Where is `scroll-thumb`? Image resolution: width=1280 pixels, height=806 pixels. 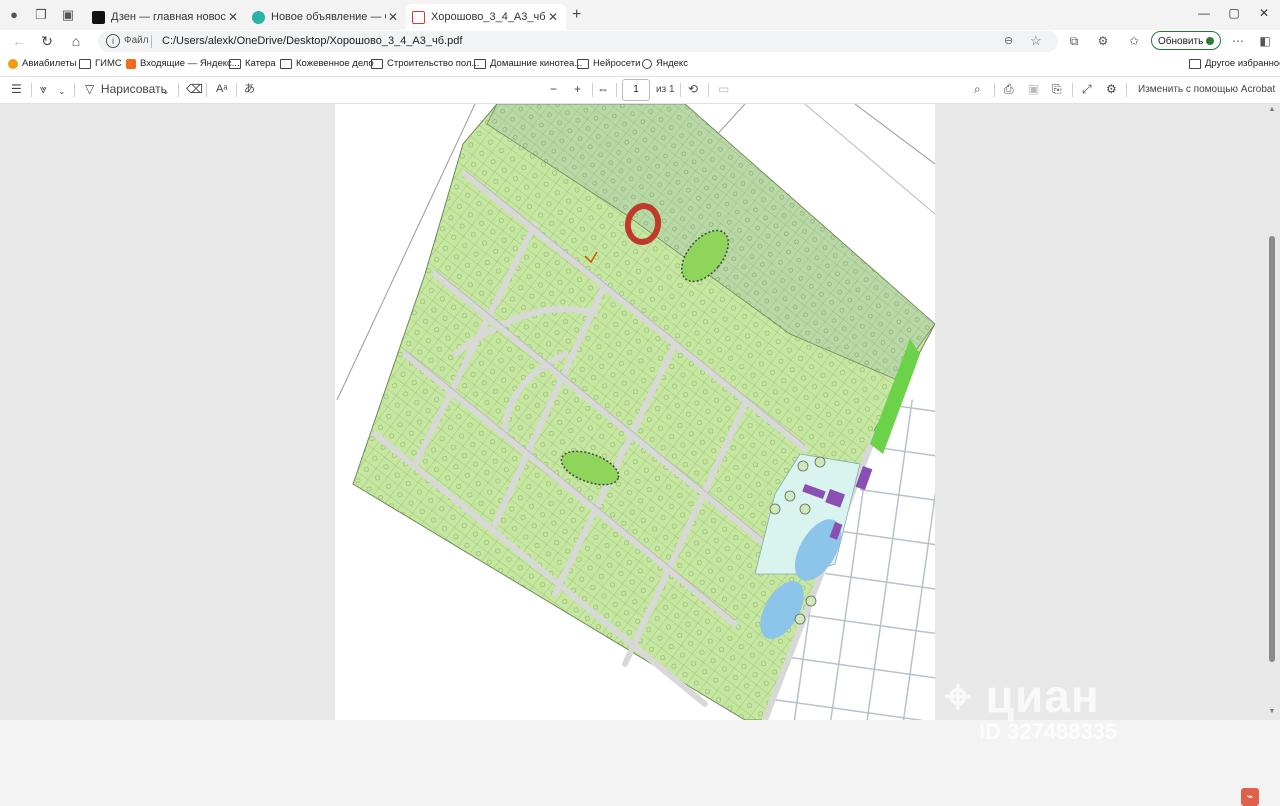
scroll-thumb is located at coordinates (1272, 449).